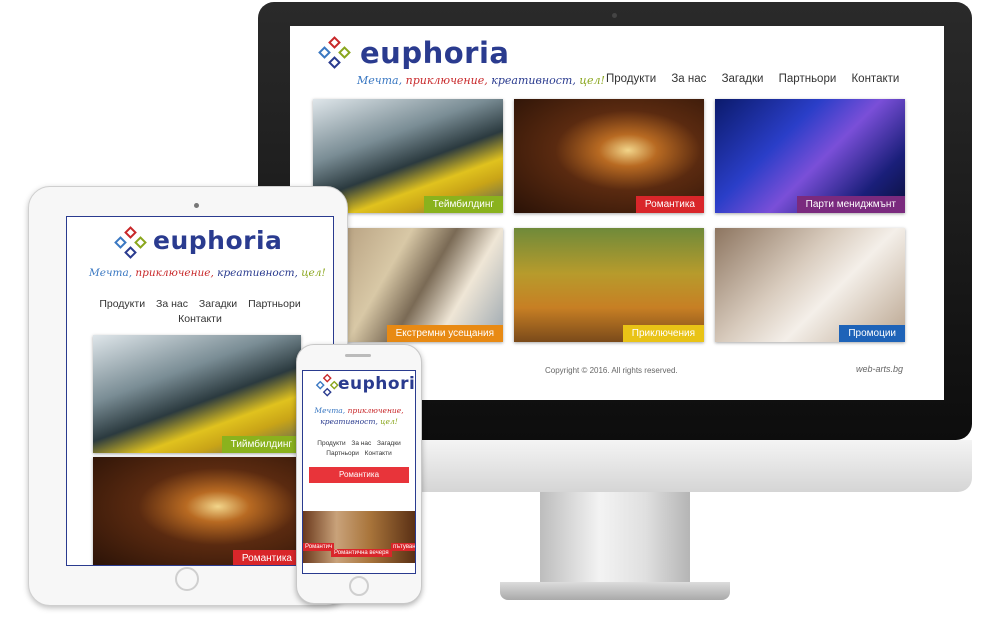 The width and height of the screenshot is (1000, 625). What do you see at coordinates (359, 475) in the screenshot?
I see `section-banner: Романтика` at bounding box center [359, 475].